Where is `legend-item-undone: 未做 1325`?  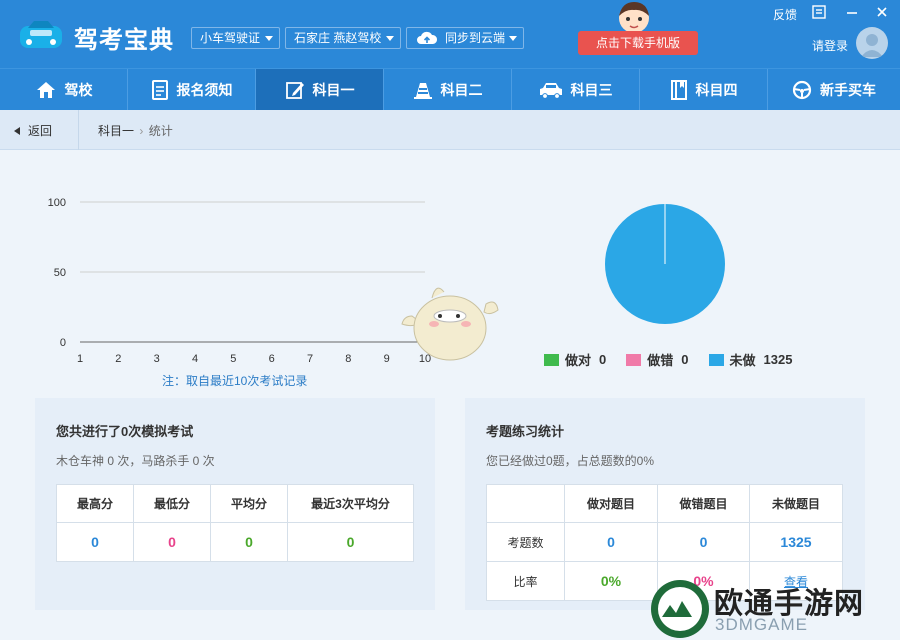
legend-item-undone: 未做 1325 is located at coordinates (750, 359).